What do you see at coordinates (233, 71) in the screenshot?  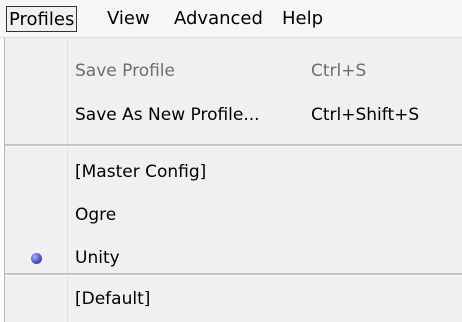 I see `menu-item-save-profile: Save Profile Ctrl+S` at bounding box center [233, 71].